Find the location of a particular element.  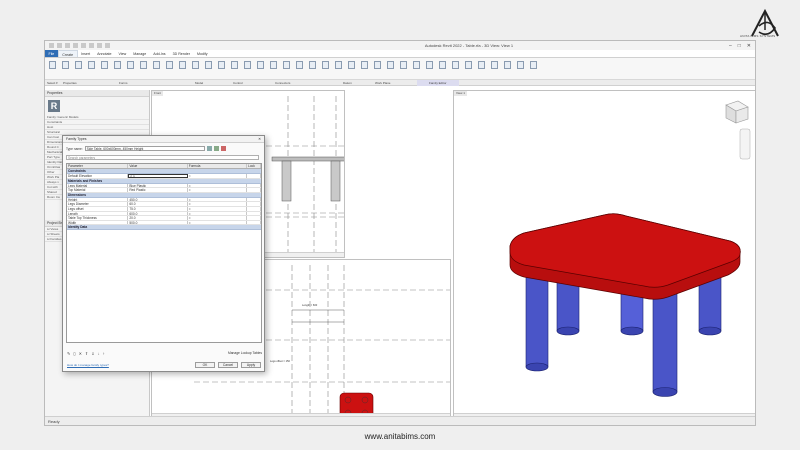

viewcube-icon is located at coordinates (737, 112).